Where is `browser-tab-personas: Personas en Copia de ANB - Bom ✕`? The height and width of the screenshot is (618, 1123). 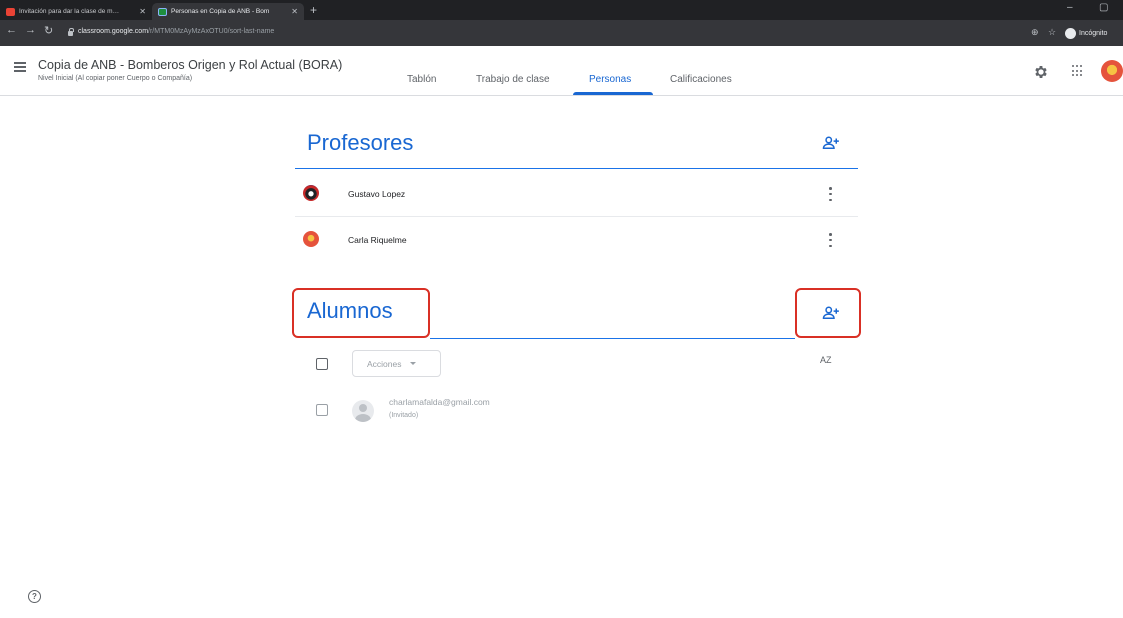
browser-tab-personas: Personas en Copia de ANB - Bom ✕ is located at coordinates (228, 11).